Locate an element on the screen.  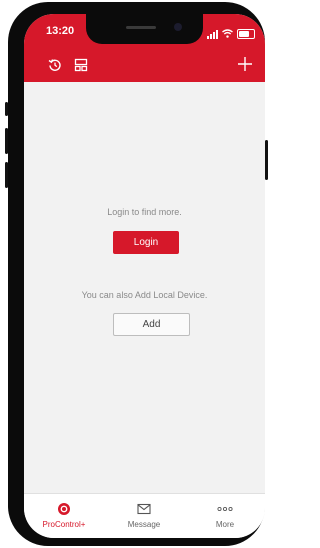
refresh-icon is located at coordinates (55, 67).